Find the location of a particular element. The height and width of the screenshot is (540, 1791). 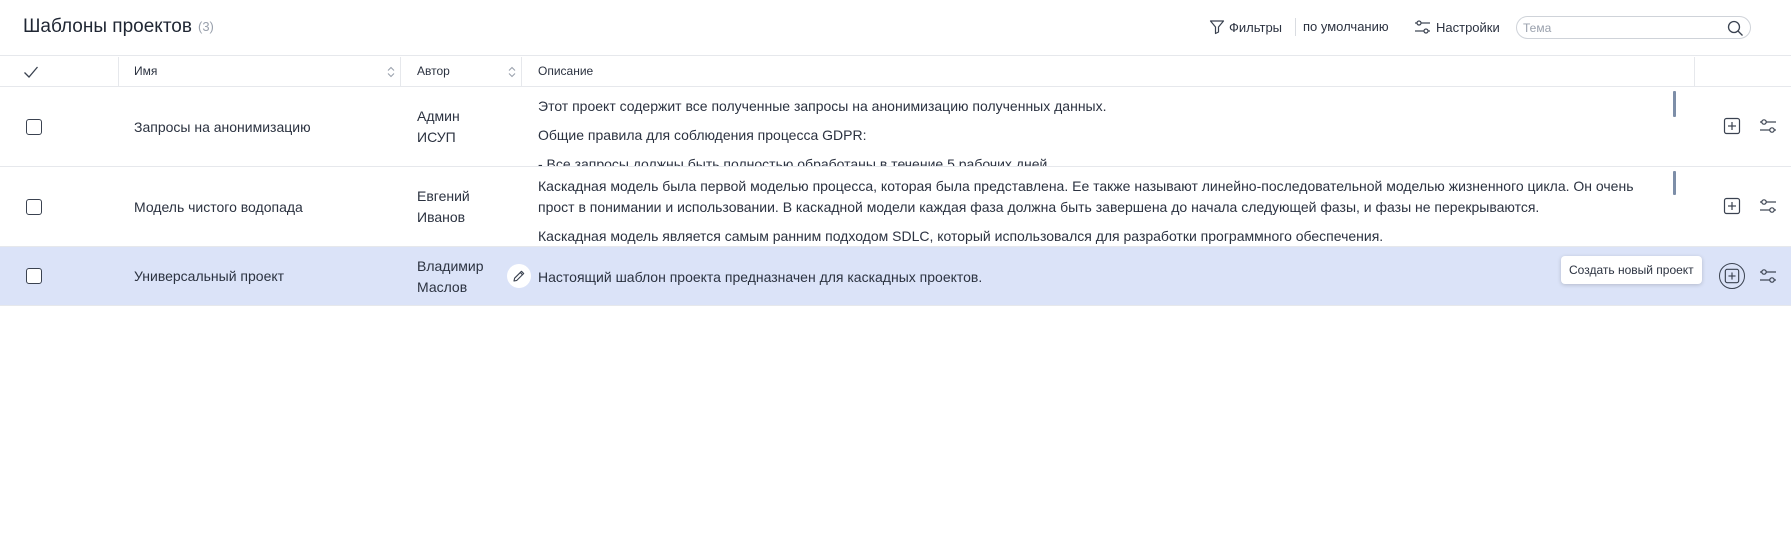

filters-button: Фильтры is located at coordinates (1245, 27).